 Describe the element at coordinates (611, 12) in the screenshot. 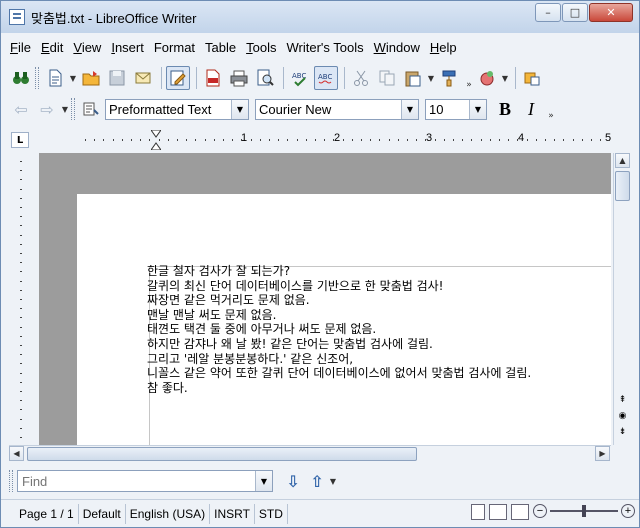

I see `close-button: ✕` at that location.